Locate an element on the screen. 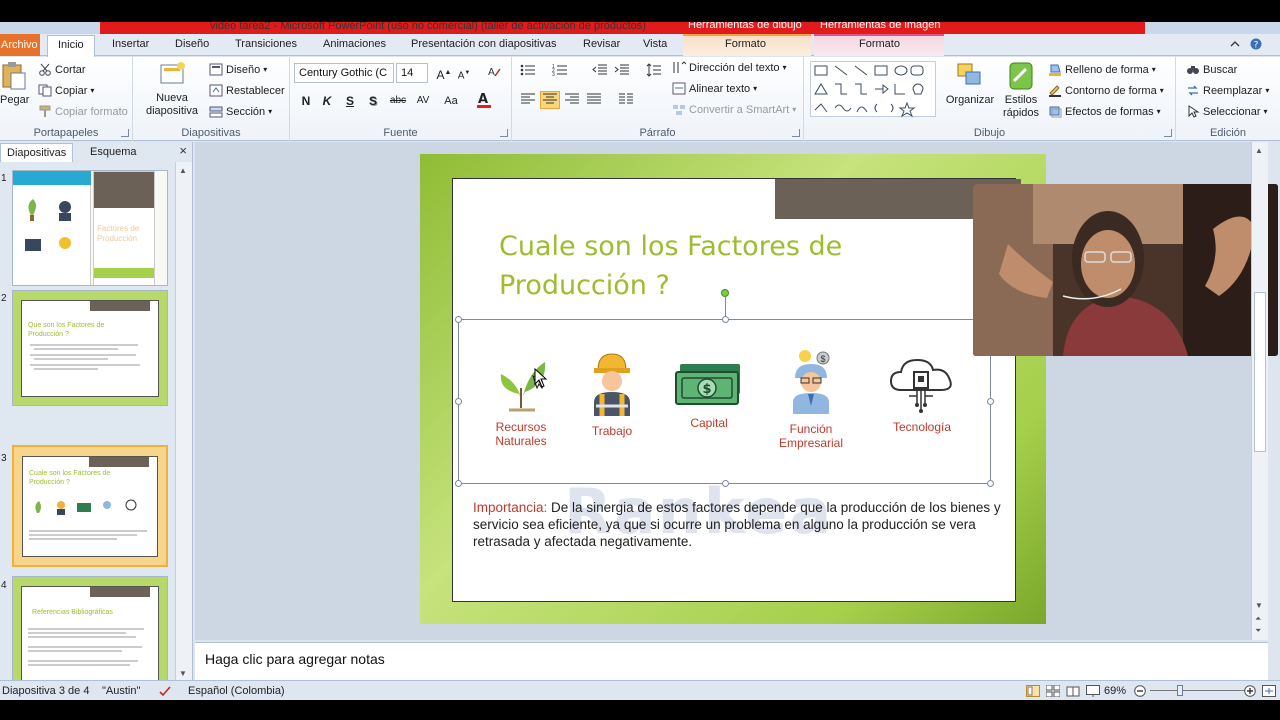 The image size is (1280, 720). align-center-icon is located at coordinates (550, 100).